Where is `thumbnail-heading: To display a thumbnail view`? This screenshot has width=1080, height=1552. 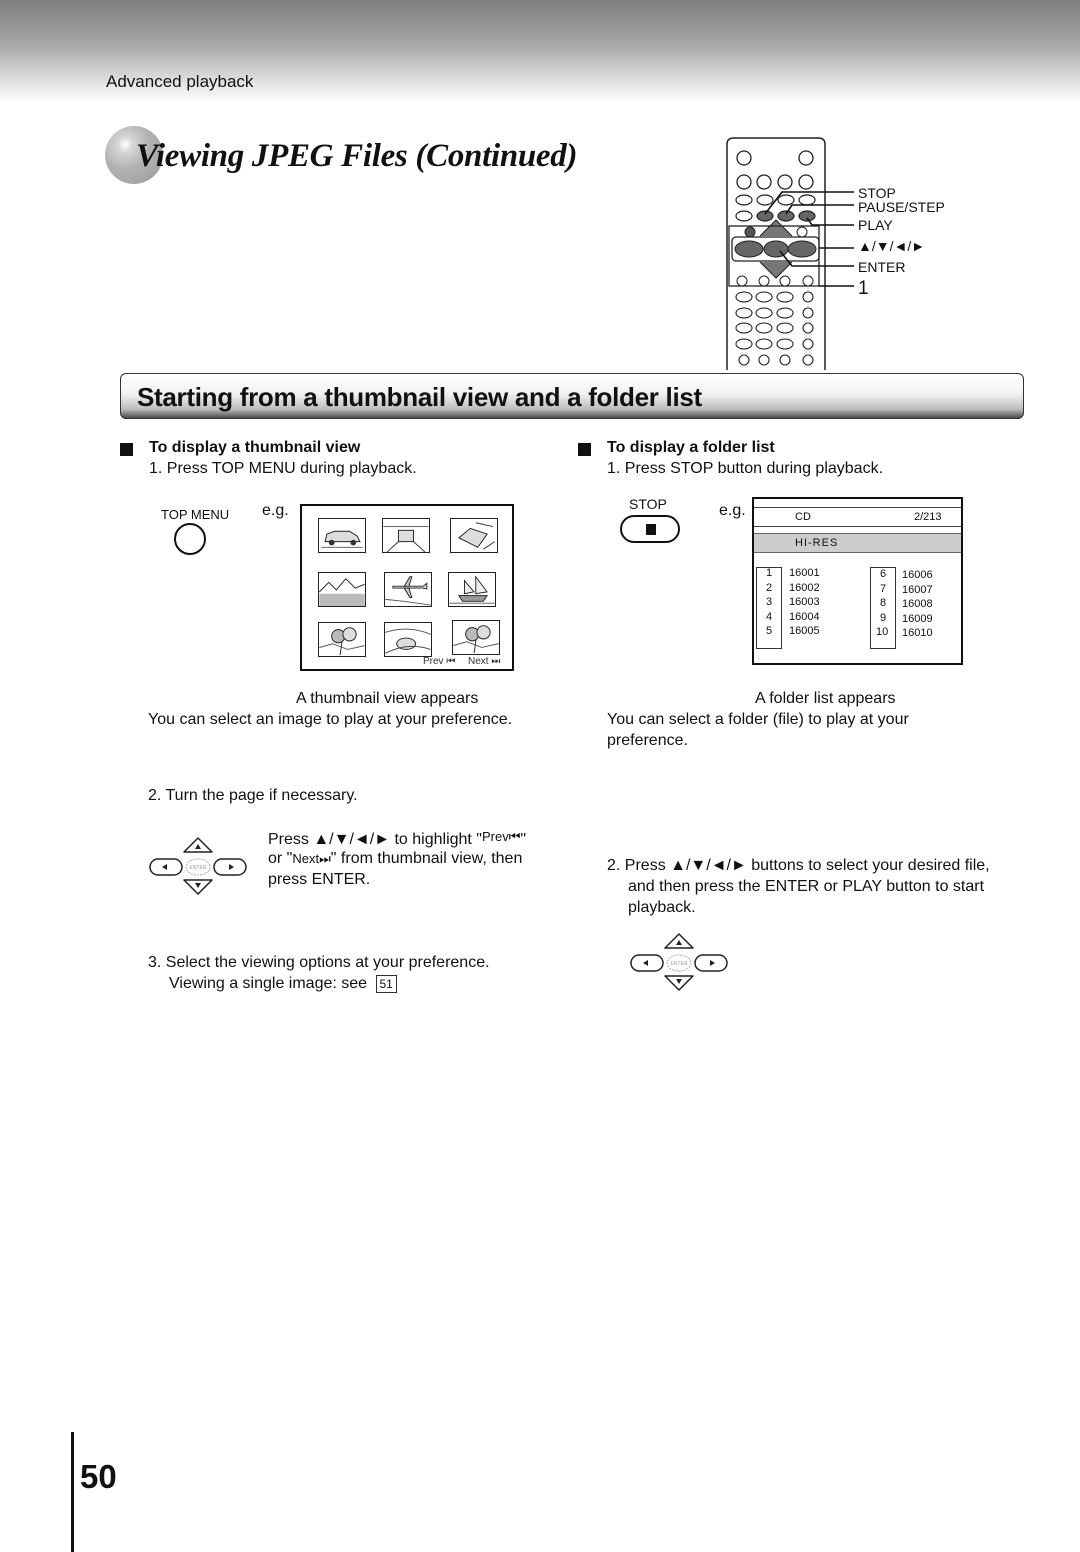
thumbnail-heading: To display a thumbnail view is located at coordinates (255, 447).